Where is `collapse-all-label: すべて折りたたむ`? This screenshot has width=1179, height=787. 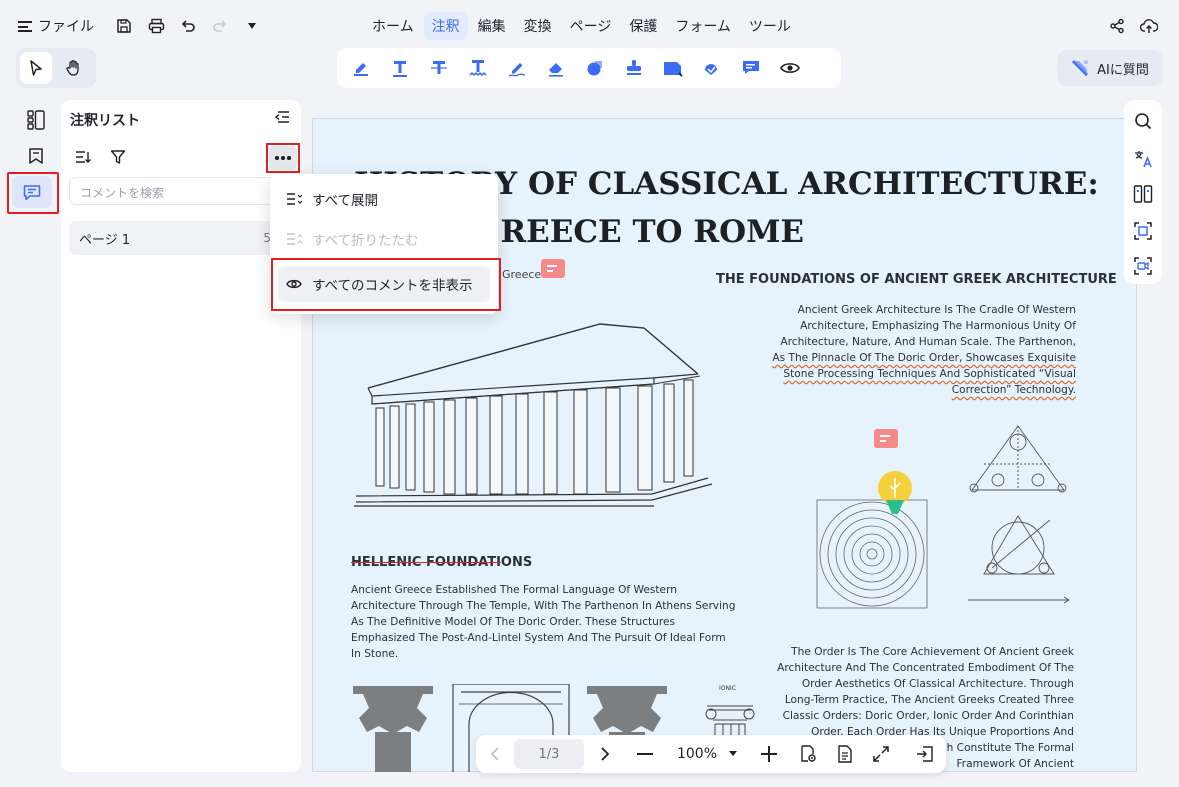
collapse-all-label: すべて折りたたむ is located at coordinates (365, 241).